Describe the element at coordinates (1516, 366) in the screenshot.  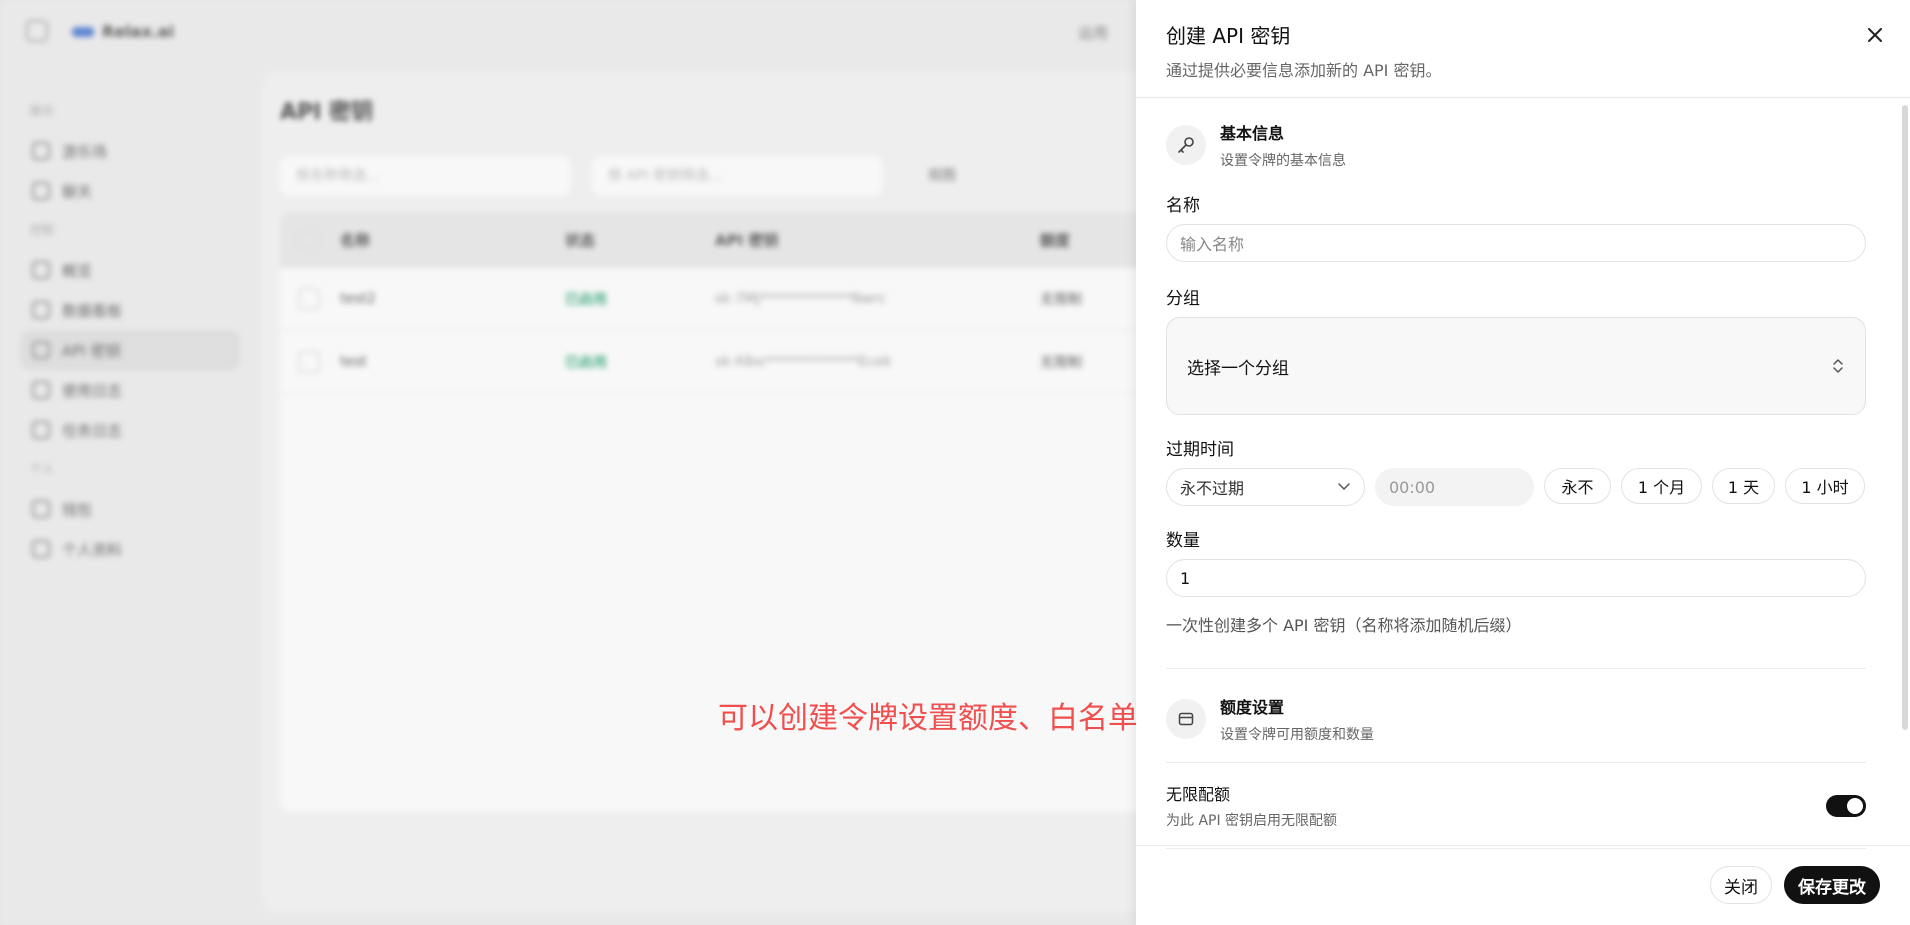
I see `group-select: 选择一个分组` at that location.